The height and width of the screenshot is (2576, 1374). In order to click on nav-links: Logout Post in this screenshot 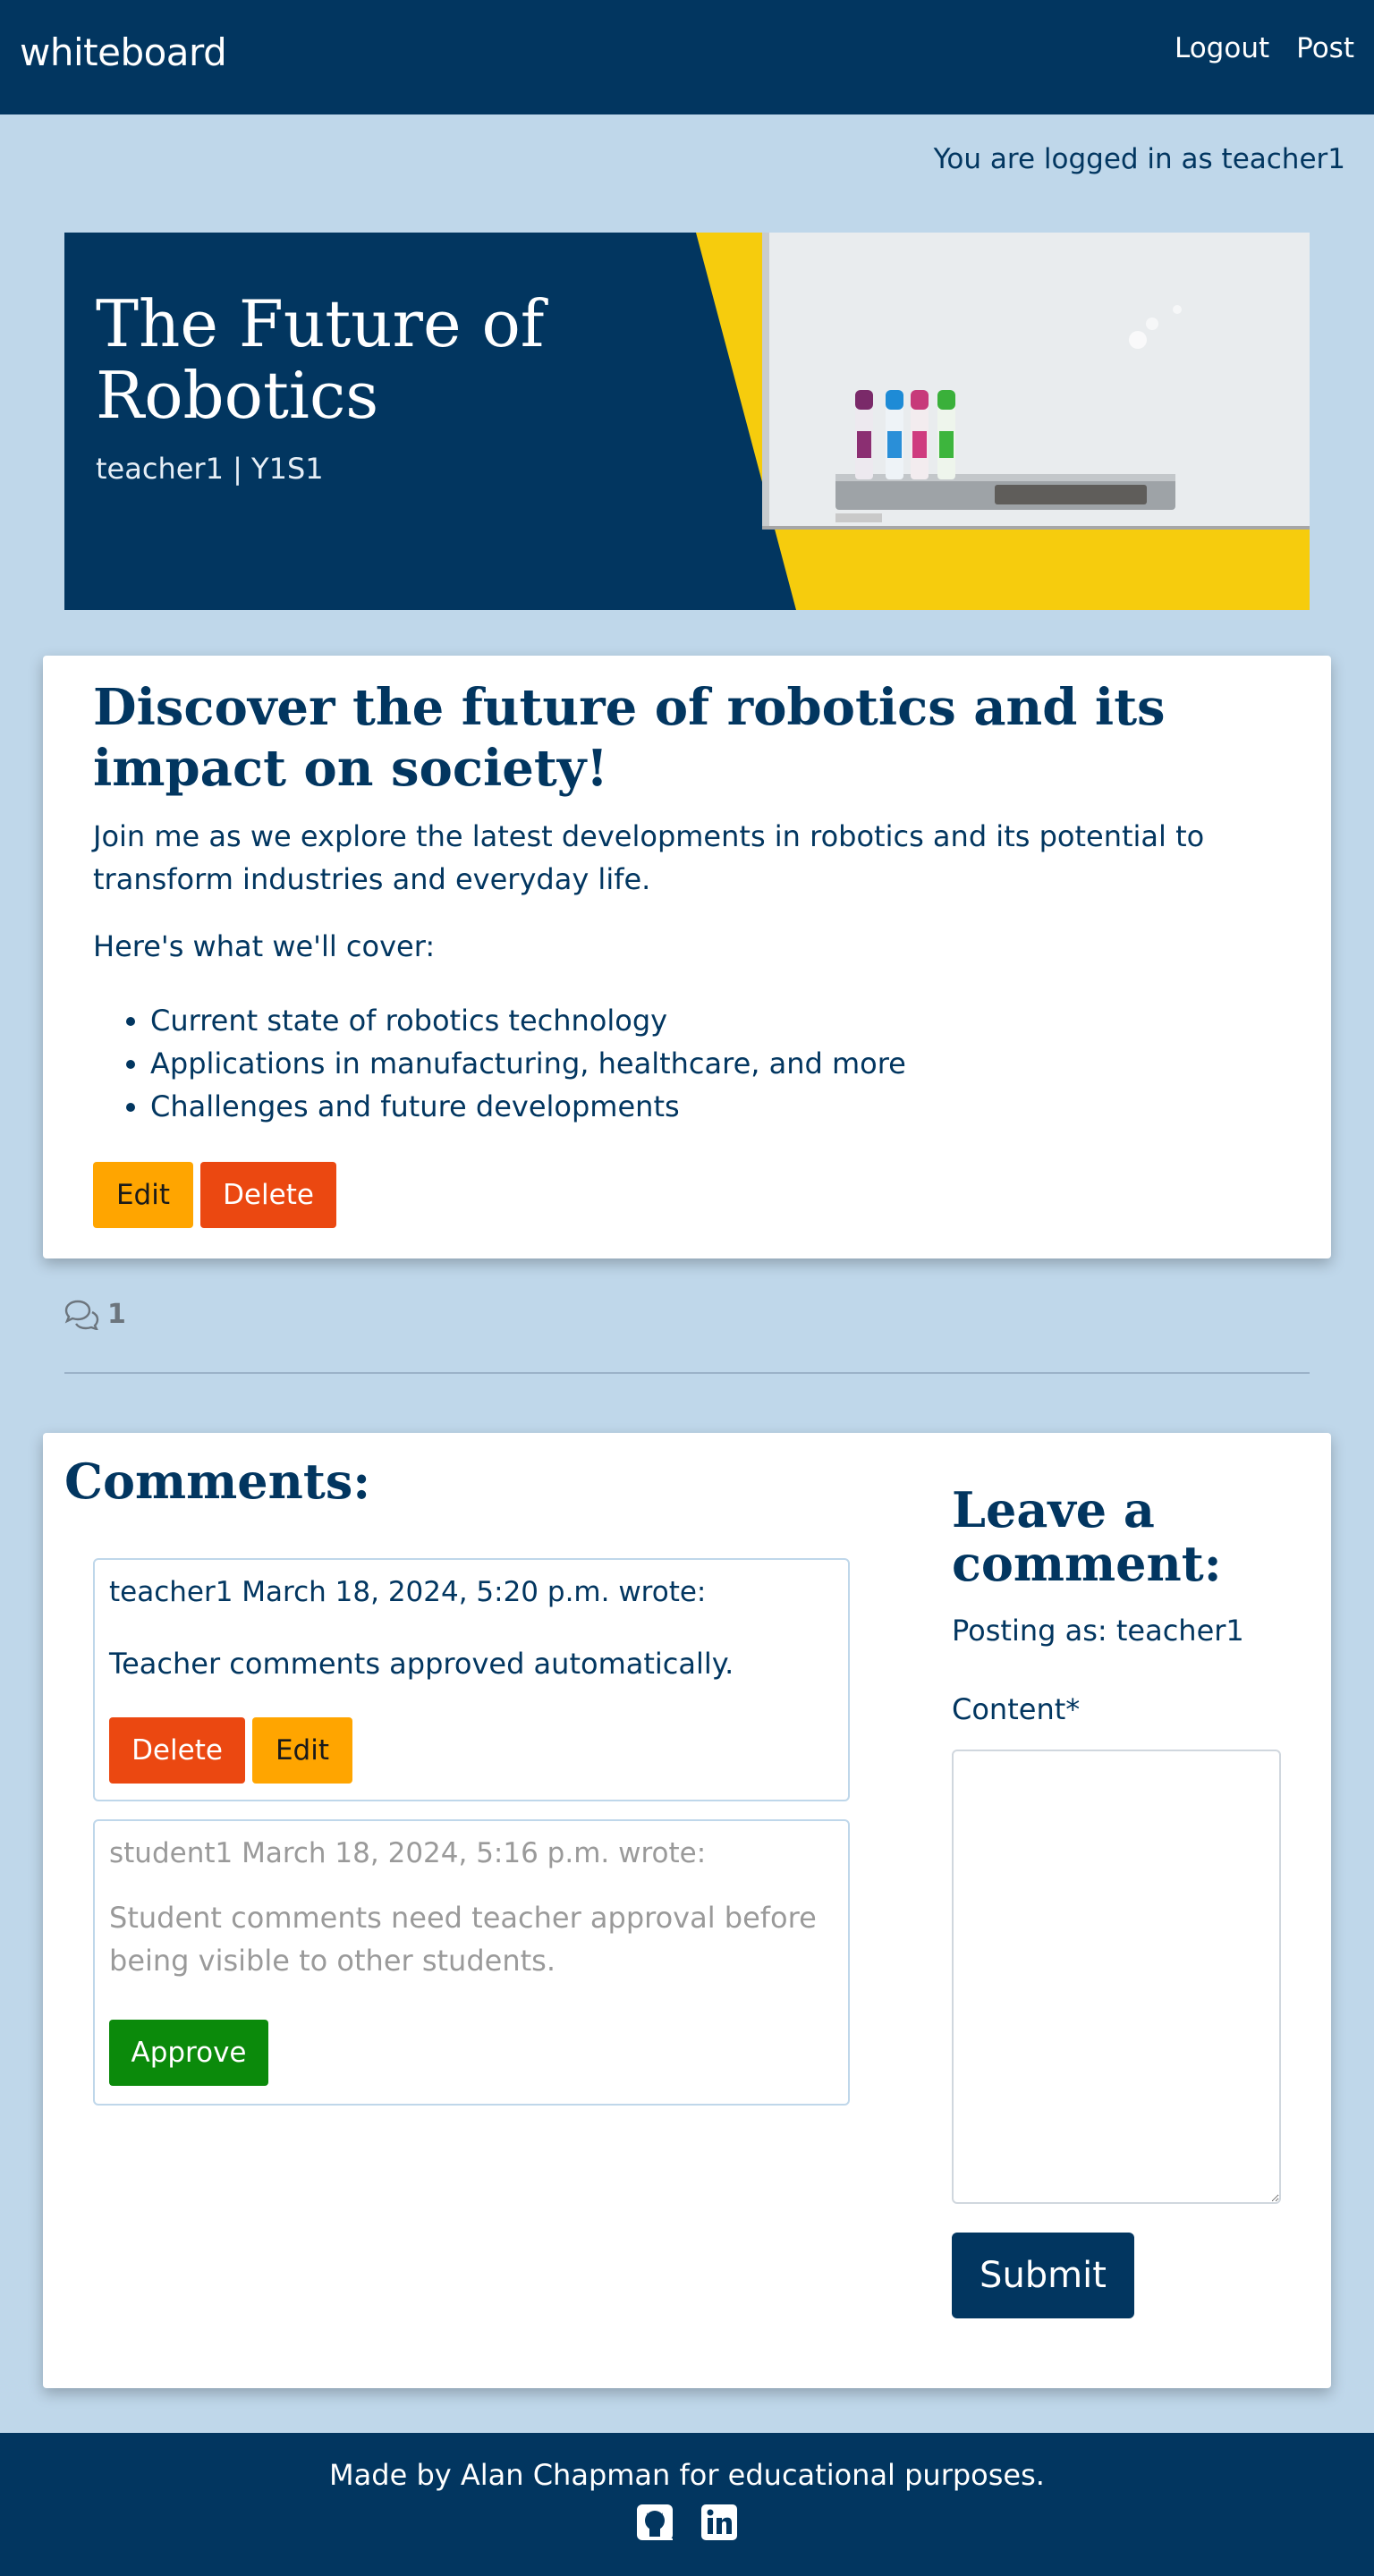, I will do `click(1264, 48)`.